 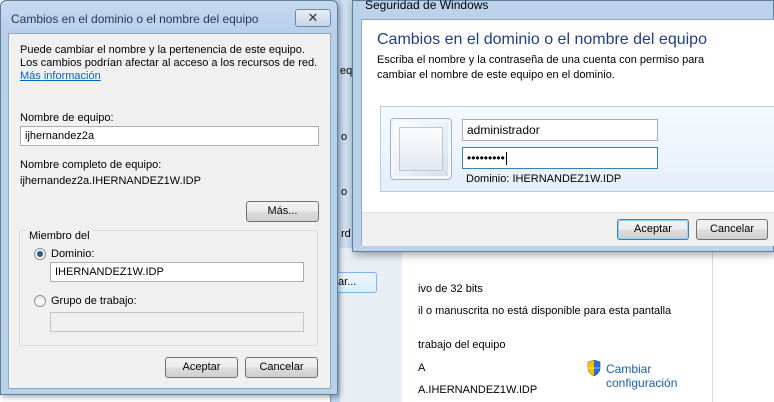 What do you see at coordinates (544, 179) in the screenshot?
I see `domain-label: Dominio: IHERNANDEZ1W.IDP` at bounding box center [544, 179].